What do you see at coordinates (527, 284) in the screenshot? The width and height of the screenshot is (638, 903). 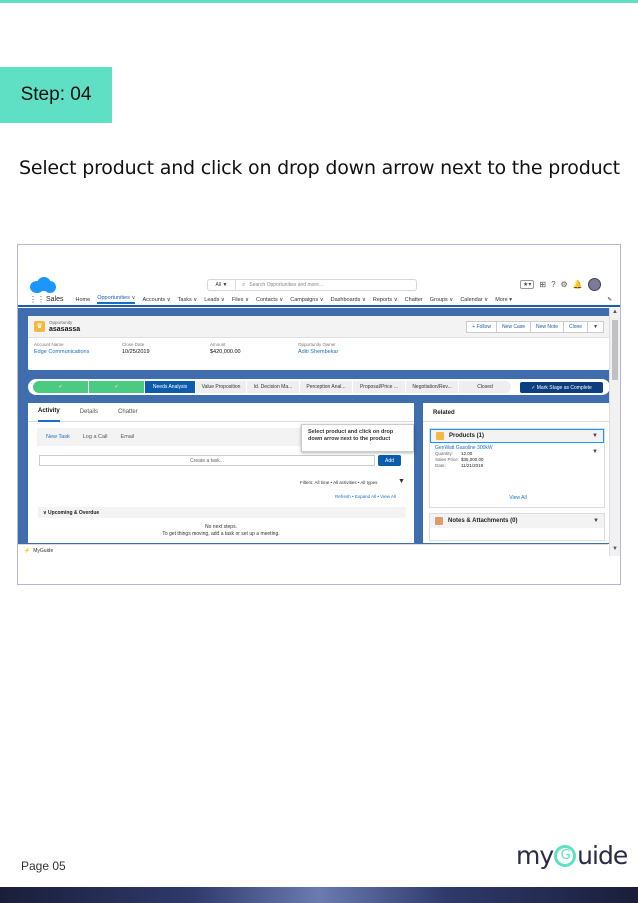 I see `favorites-icon: ★▾` at bounding box center [527, 284].